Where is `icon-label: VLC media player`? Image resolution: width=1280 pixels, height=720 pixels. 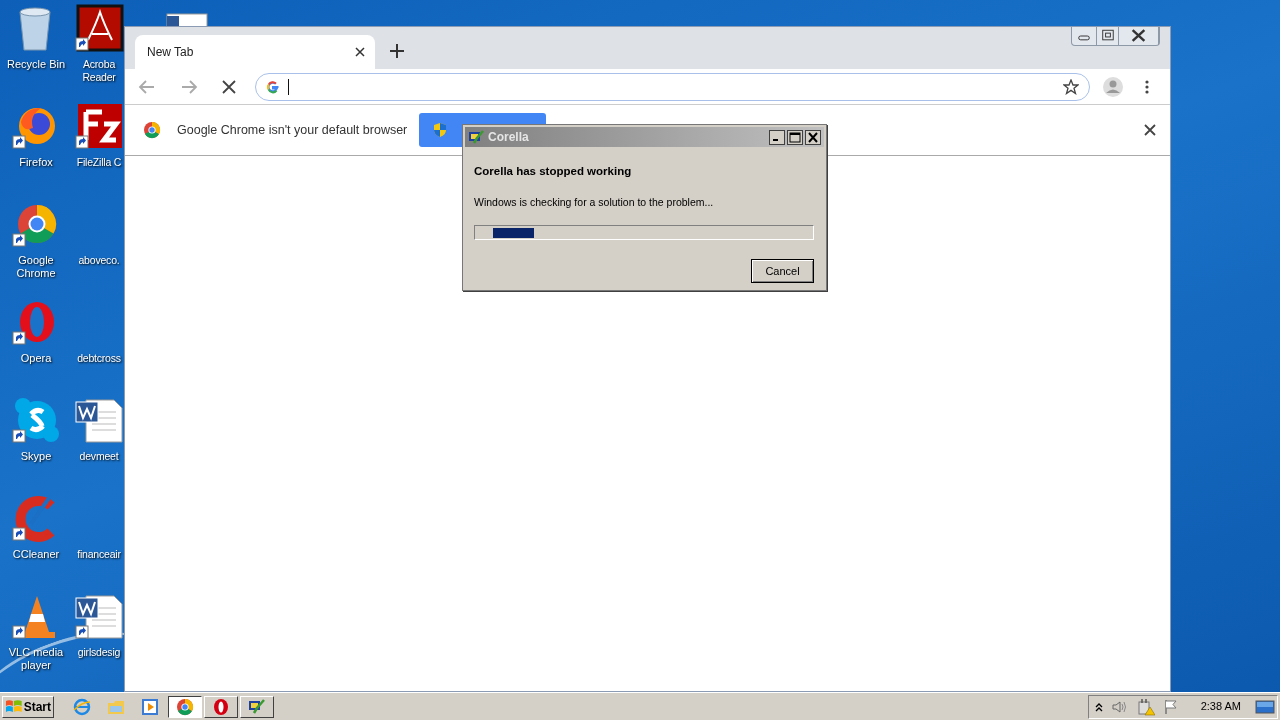
icon-label: VLC media player is located at coordinates (36, 659).